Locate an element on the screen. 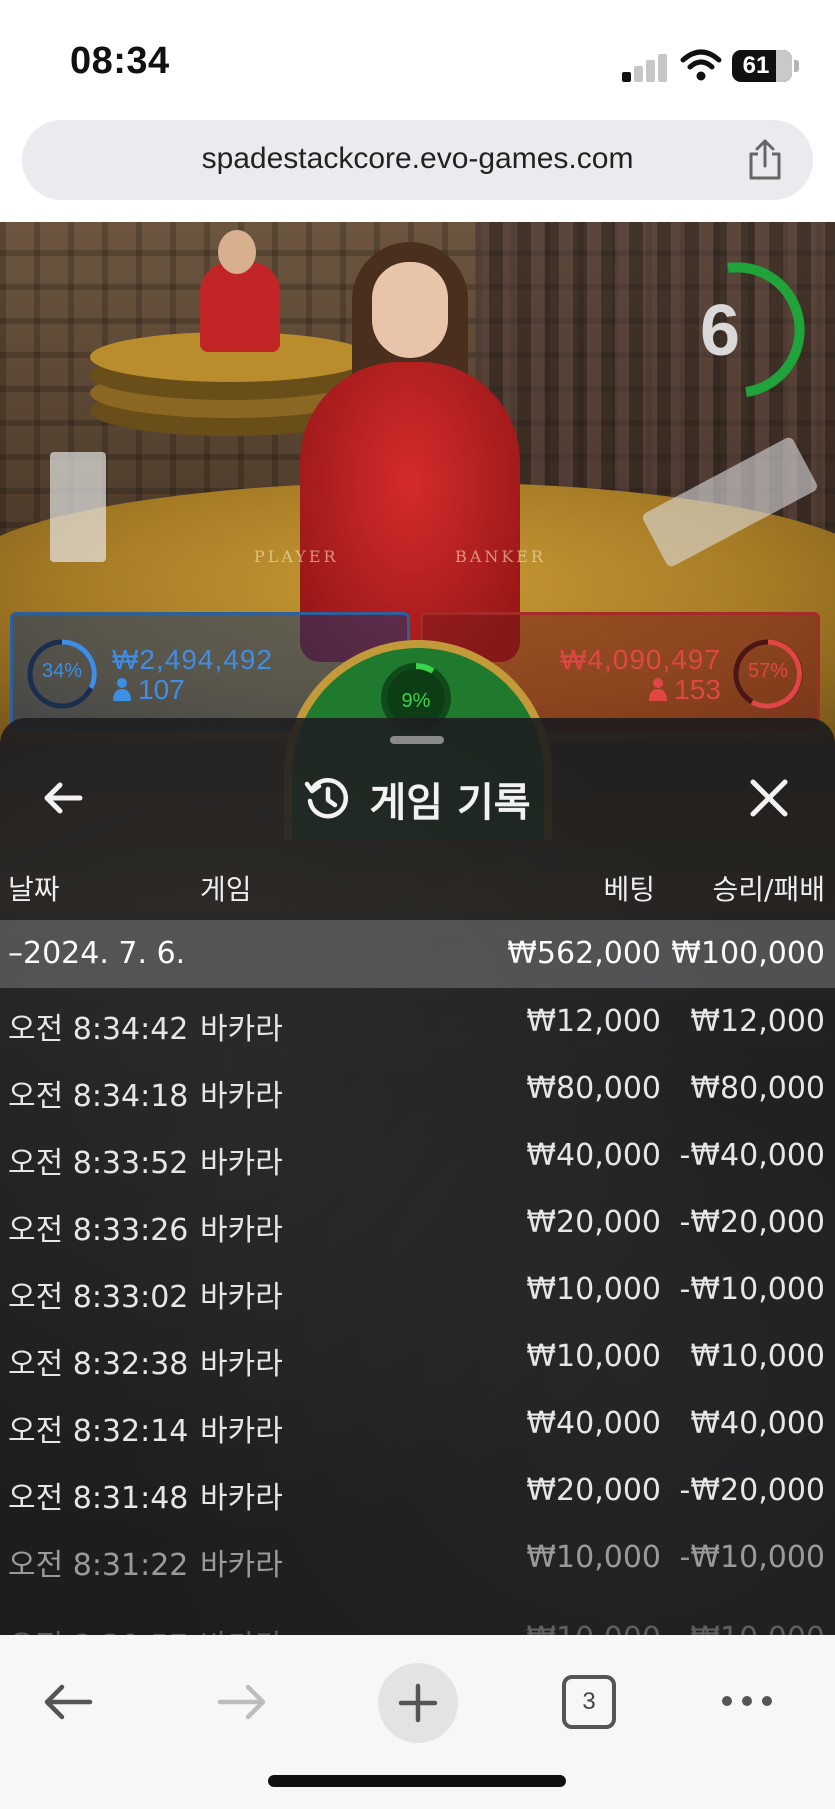  history-row: 오전 8:33:26 바카라 ₩20,000 -₩20,000 is located at coordinates (417, 1222).